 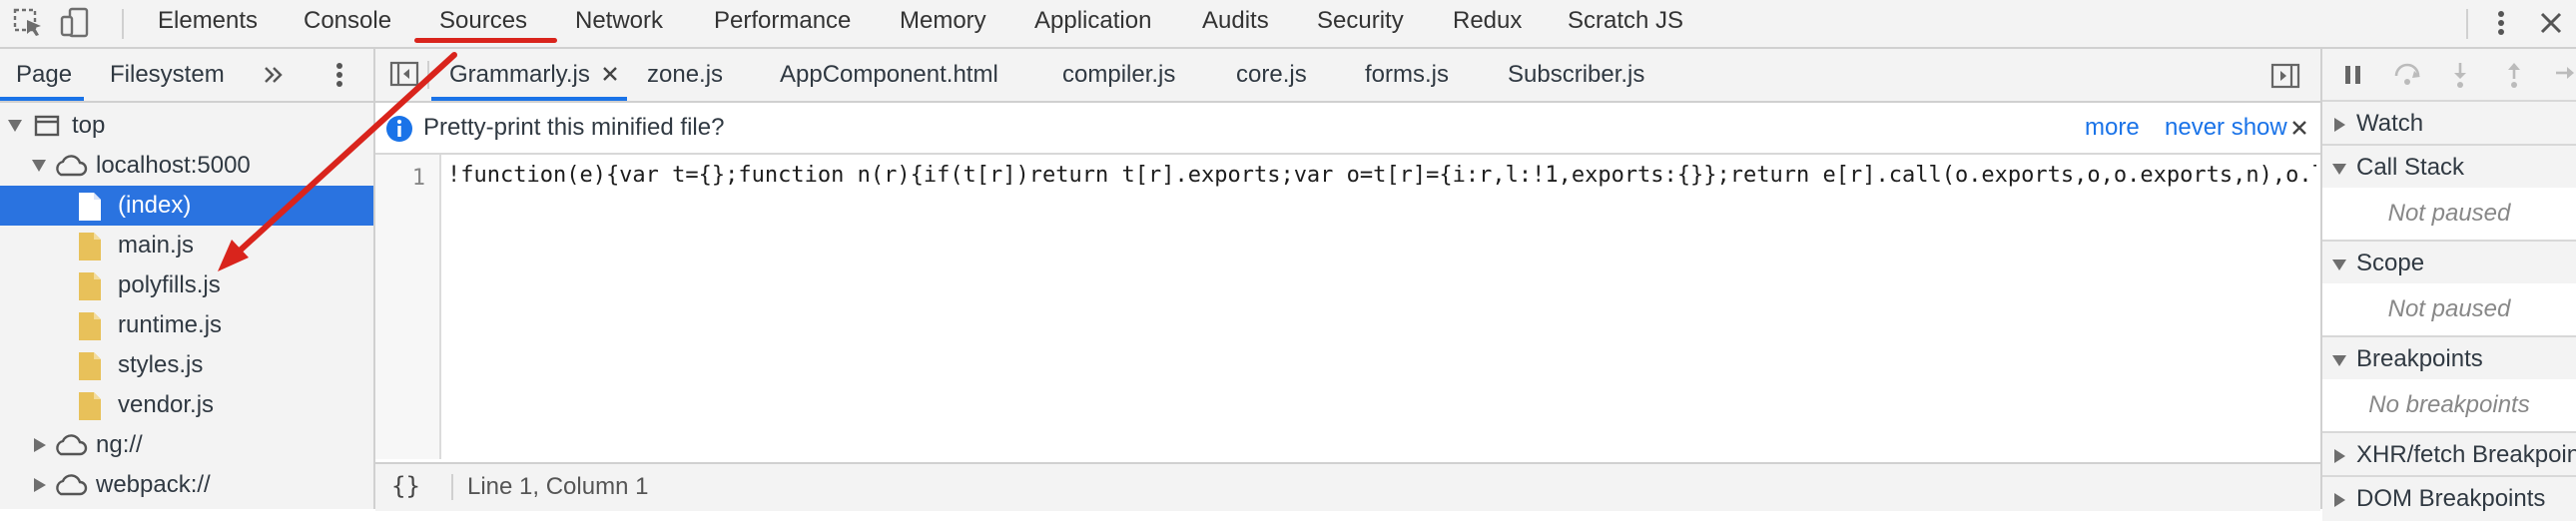 I want to click on toggle-navigator-icon, so click(x=404, y=74).